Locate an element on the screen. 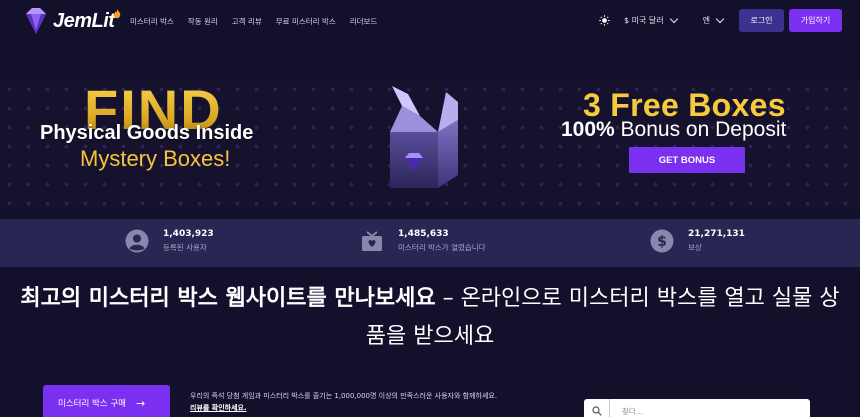 The height and width of the screenshot is (417, 860). stat-label: 보상 is located at coordinates (695, 247).